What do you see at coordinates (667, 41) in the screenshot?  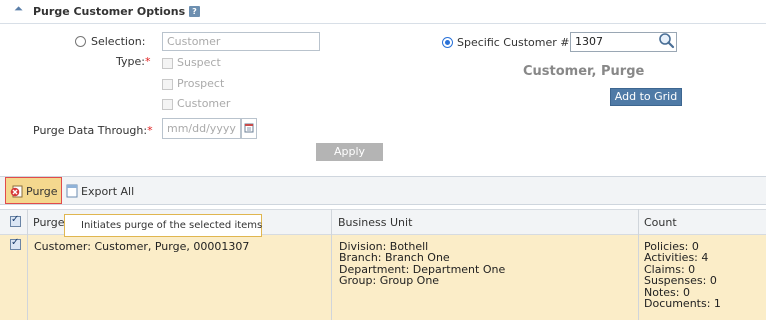 I see `search-icon` at bounding box center [667, 41].